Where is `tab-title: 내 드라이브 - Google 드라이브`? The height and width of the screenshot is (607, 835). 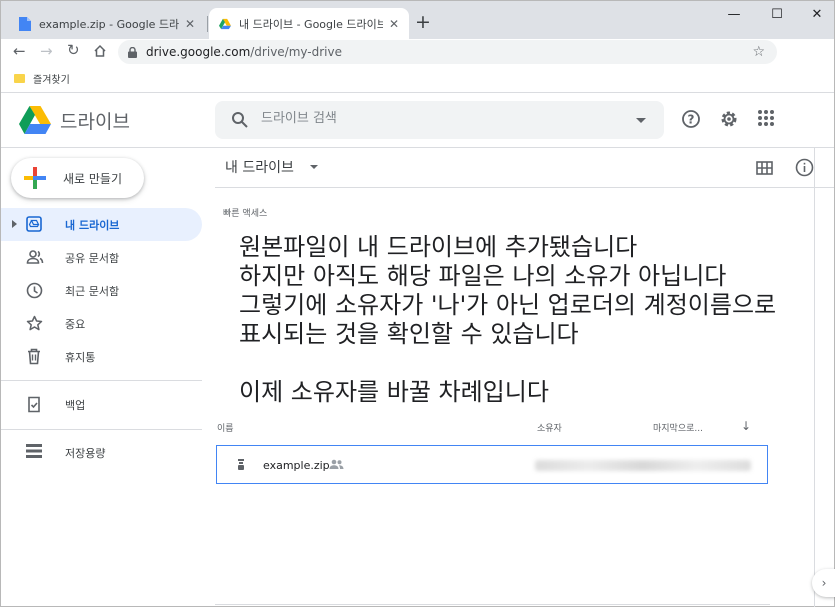
tab-title: 내 드라이브 - Google 드라이브 is located at coordinates (311, 24).